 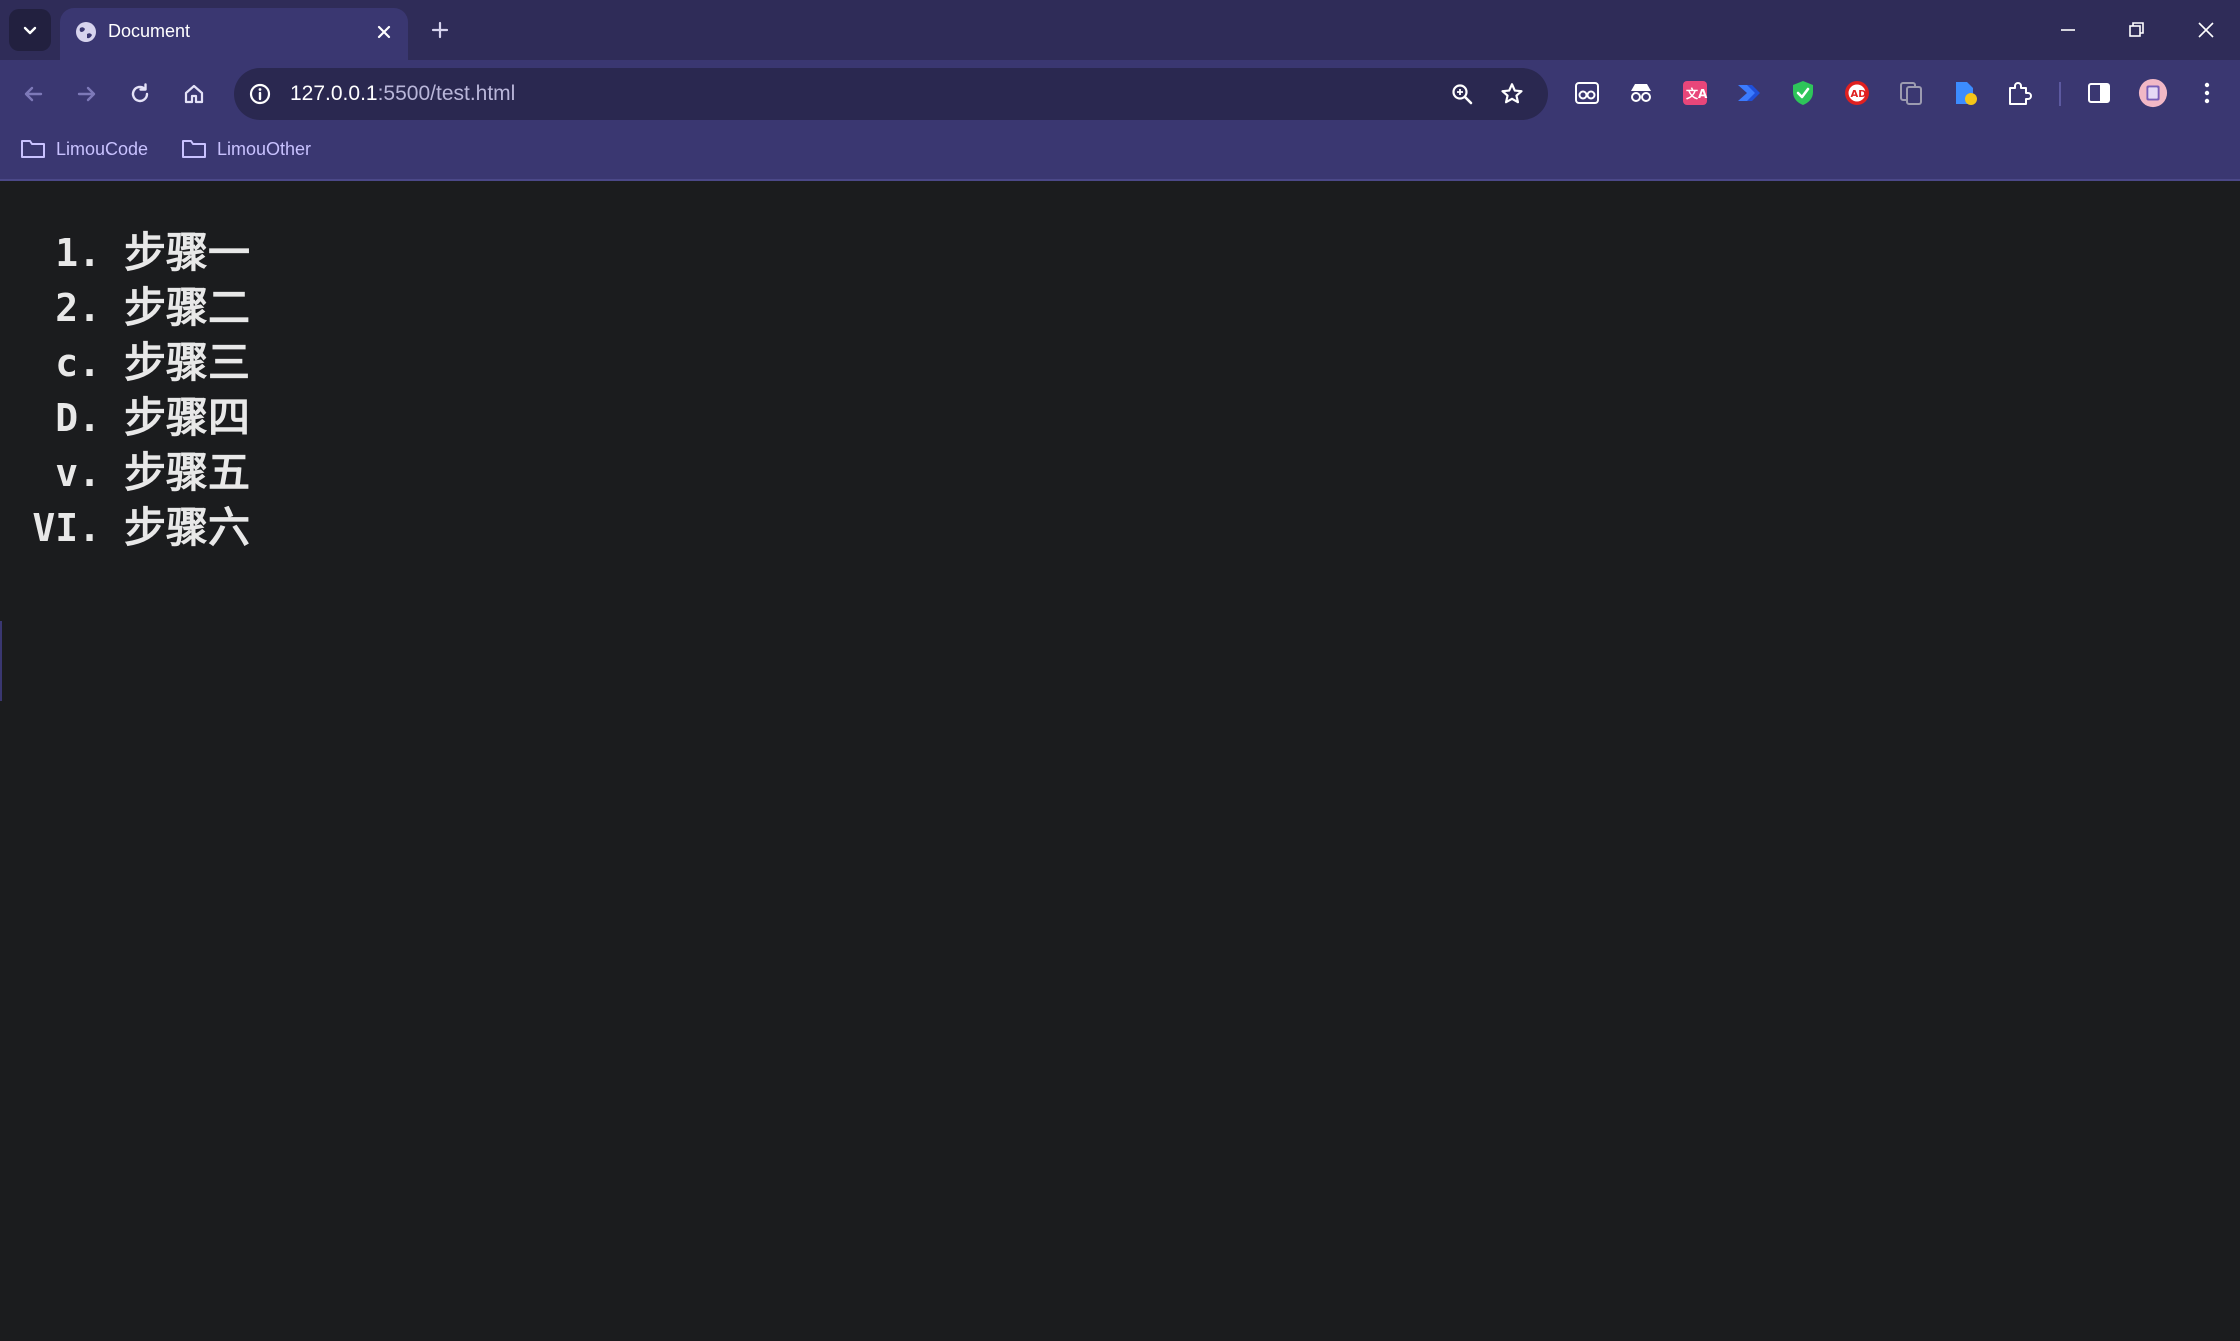 I want to click on profile-avatar, so click(x=2153, y=93).